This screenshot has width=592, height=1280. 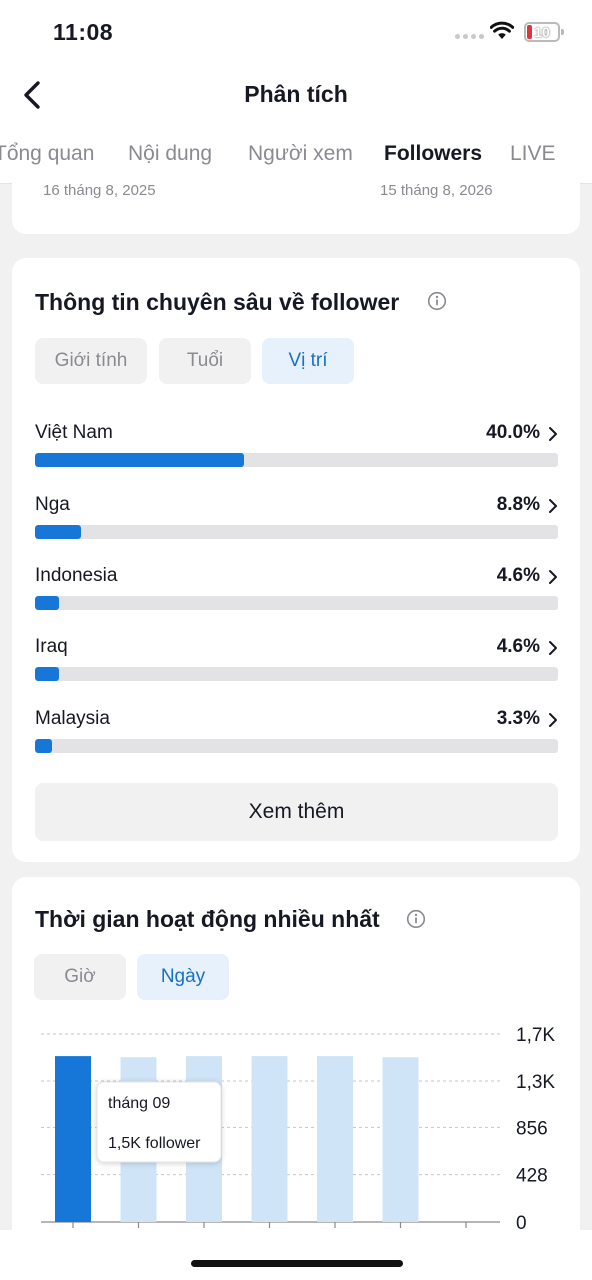 I want to click on location-name: Nga, so click(x=52, y=504).